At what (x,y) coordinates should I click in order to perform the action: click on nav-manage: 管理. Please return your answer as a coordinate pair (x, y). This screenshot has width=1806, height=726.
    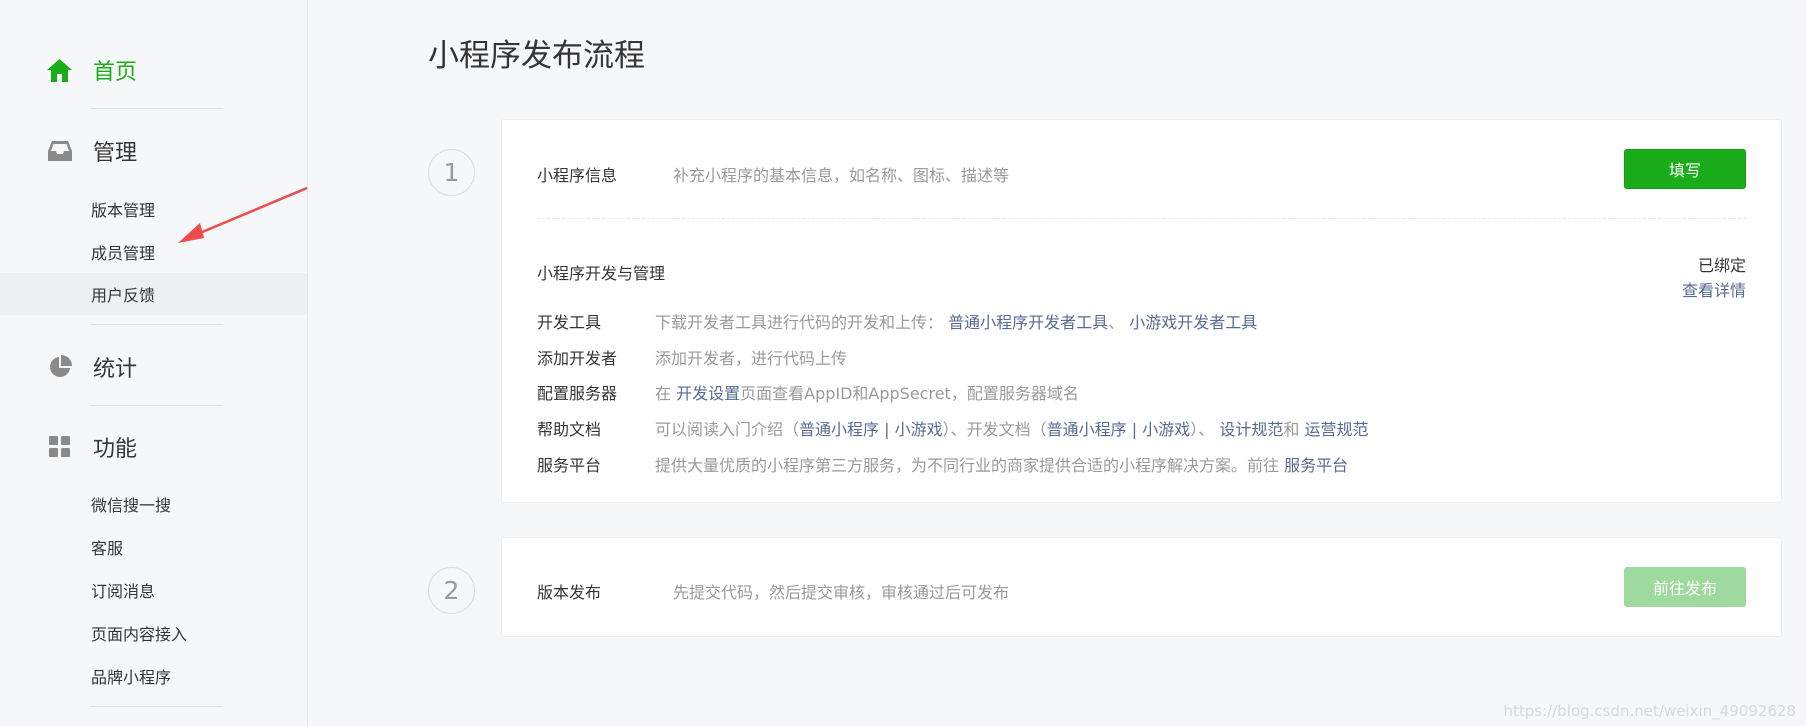
    Looking at the image, I should click on (92, 151).